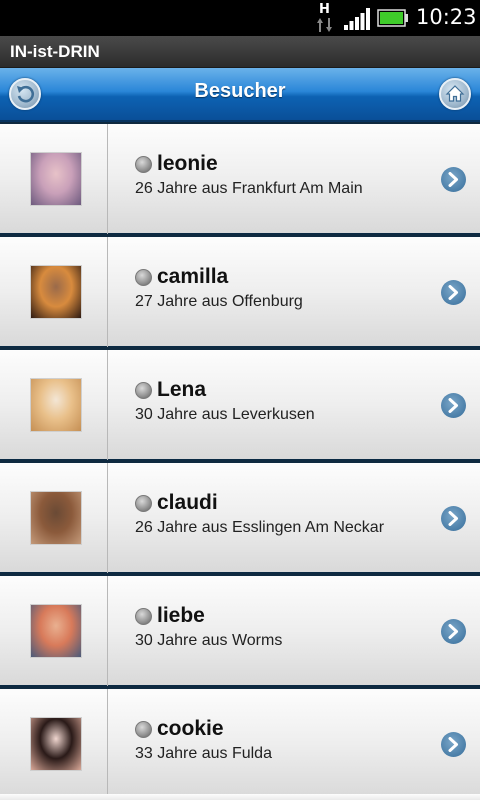  Describe the element at coordinates (260, 527) in the screenshot. I see `visitor-info: 26 Jahre aus Esslingen Am Neckar` at that location.